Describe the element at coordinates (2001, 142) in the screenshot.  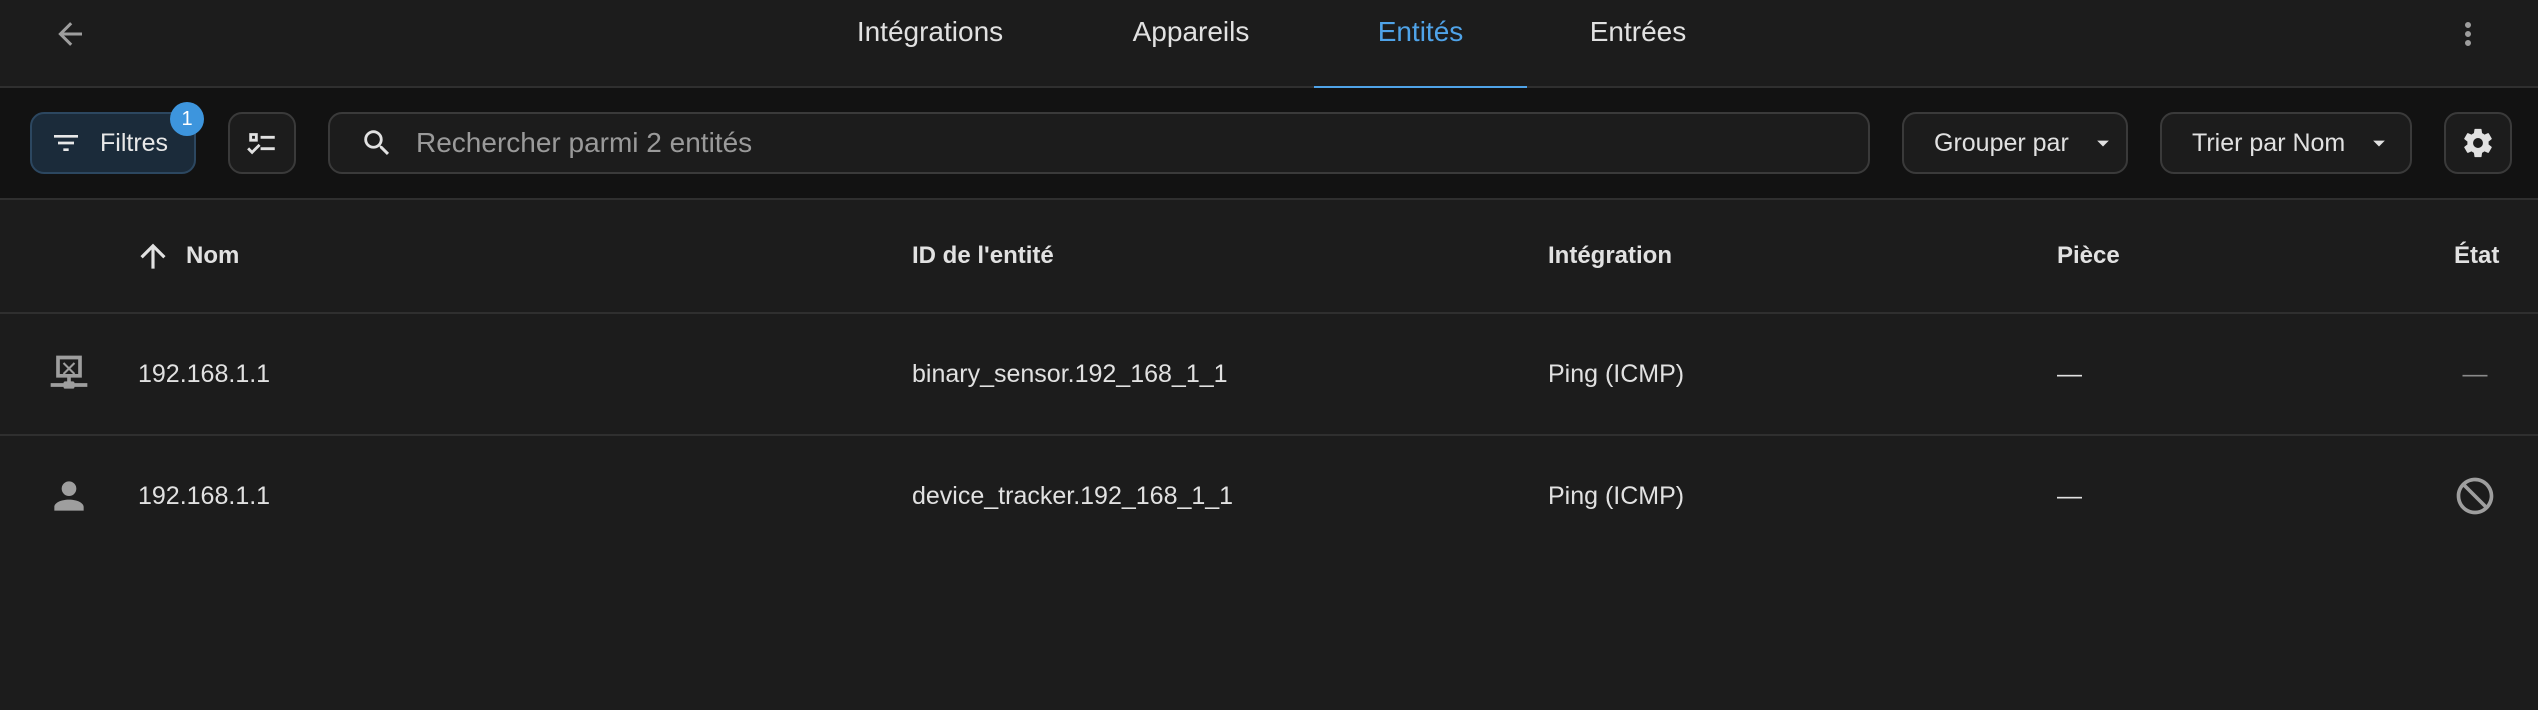
I see `group-by-label: Grouper par` at that location.